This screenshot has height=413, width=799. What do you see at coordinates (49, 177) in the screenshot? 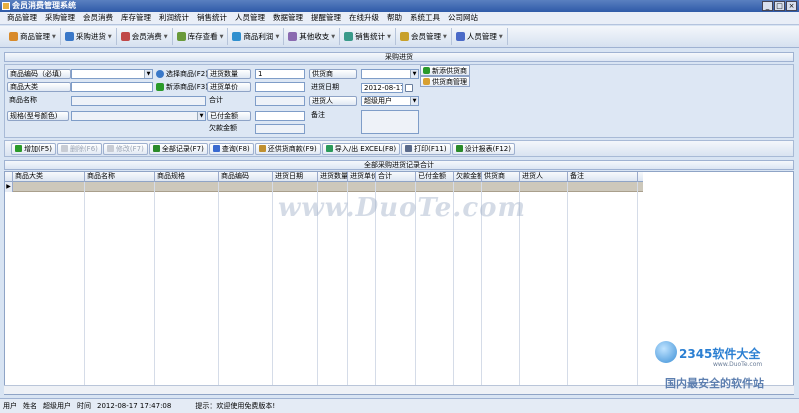
I see `column-header: 商品大类` at bounding box center [49, 177].